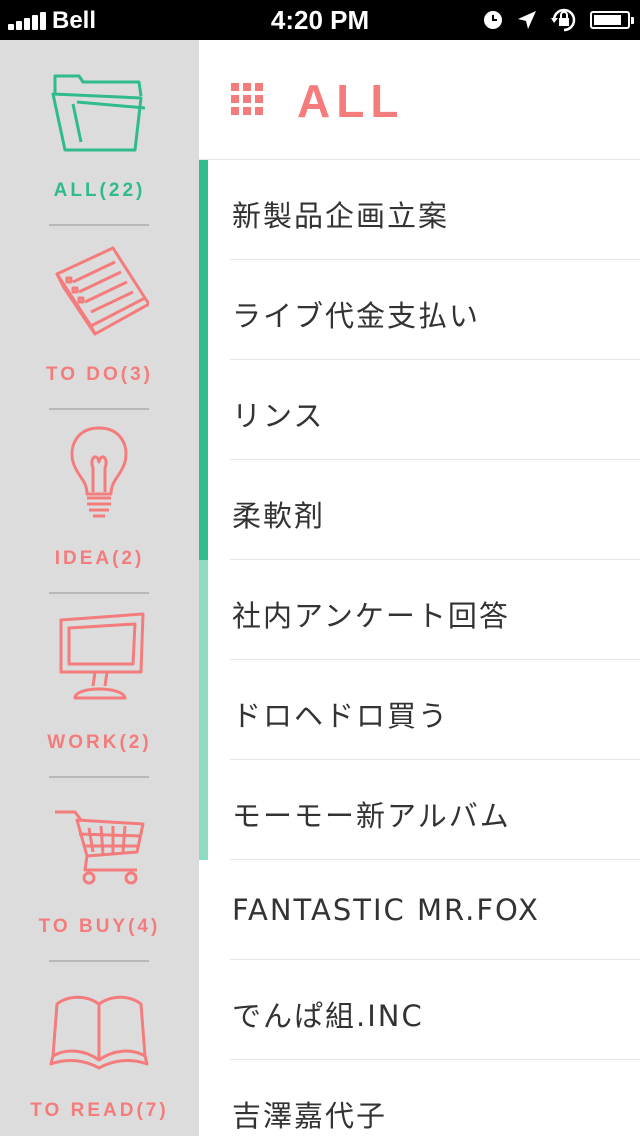 The height and width of the screenshot is (1136, 640). I want to click on list-item: 新製品企画立案, so click(419, 210).